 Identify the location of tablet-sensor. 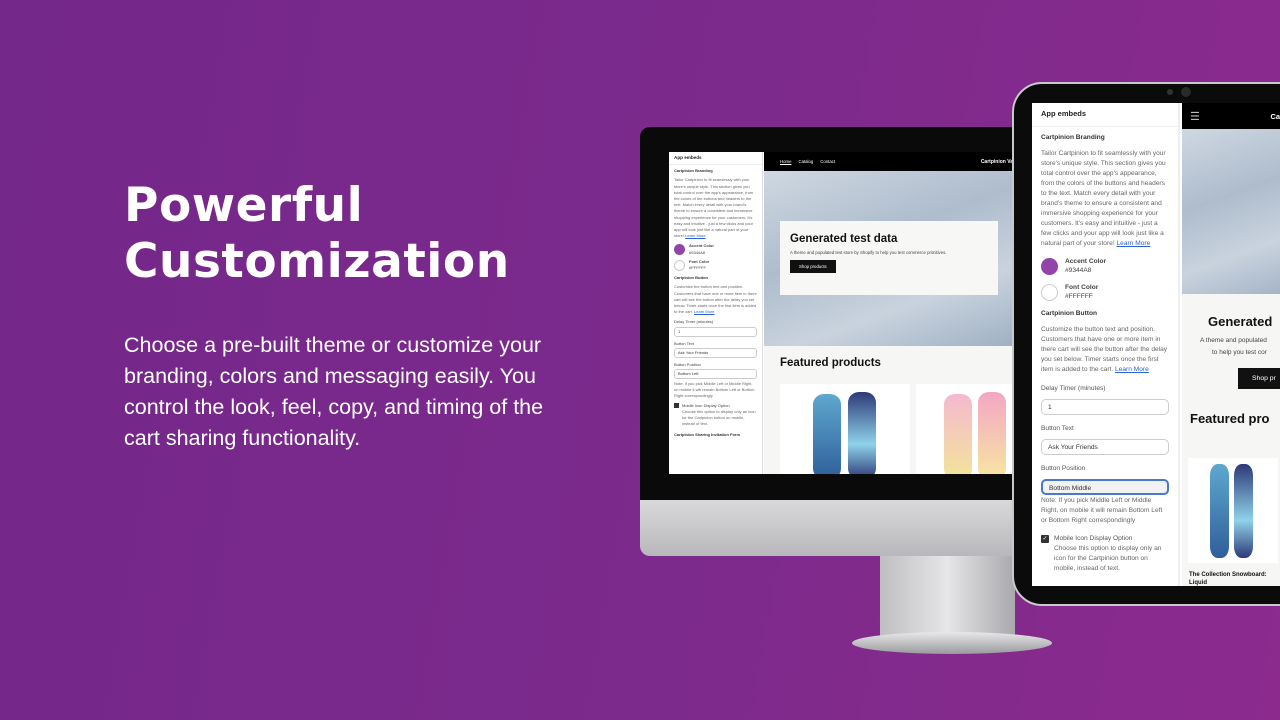
(1170, 92).